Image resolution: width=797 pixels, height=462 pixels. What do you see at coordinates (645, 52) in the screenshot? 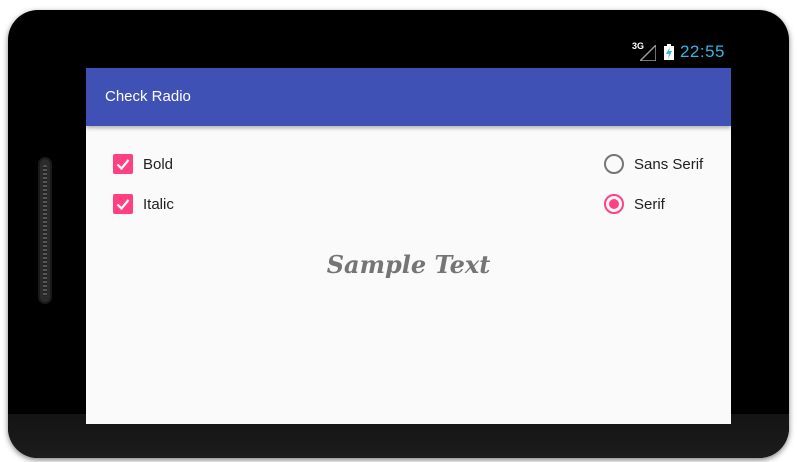
I see `signal-icon: 3G` at bounding box center [645, 52].